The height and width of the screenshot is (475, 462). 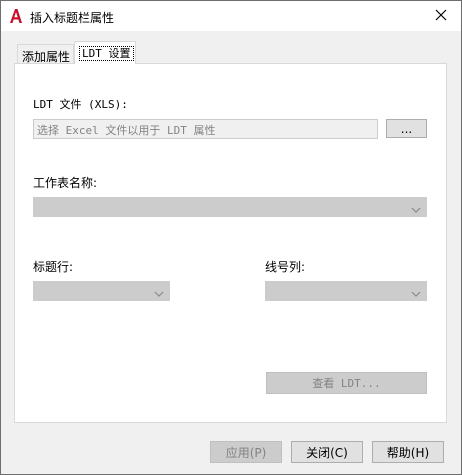 I want to click on tab-label: 添加属性, so click(x=46, y=57).